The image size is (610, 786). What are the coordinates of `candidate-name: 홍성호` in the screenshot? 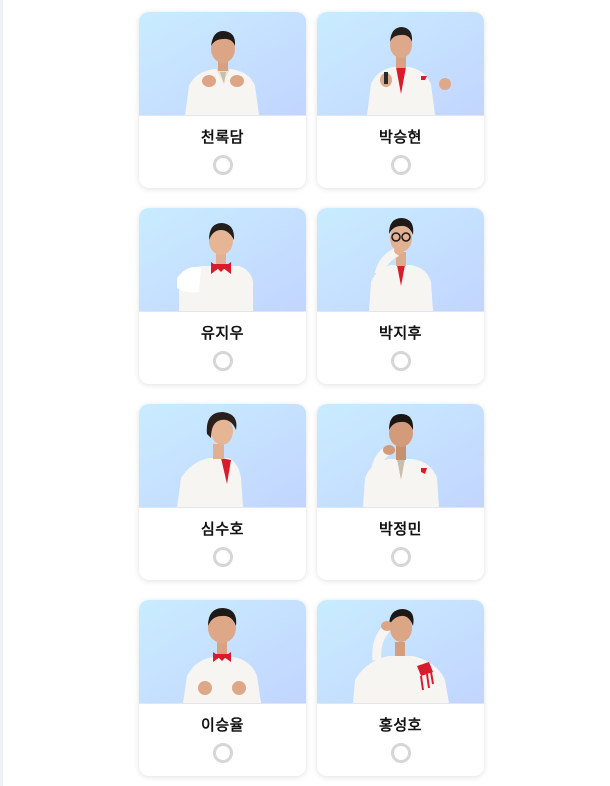 It's located at (400, 725).